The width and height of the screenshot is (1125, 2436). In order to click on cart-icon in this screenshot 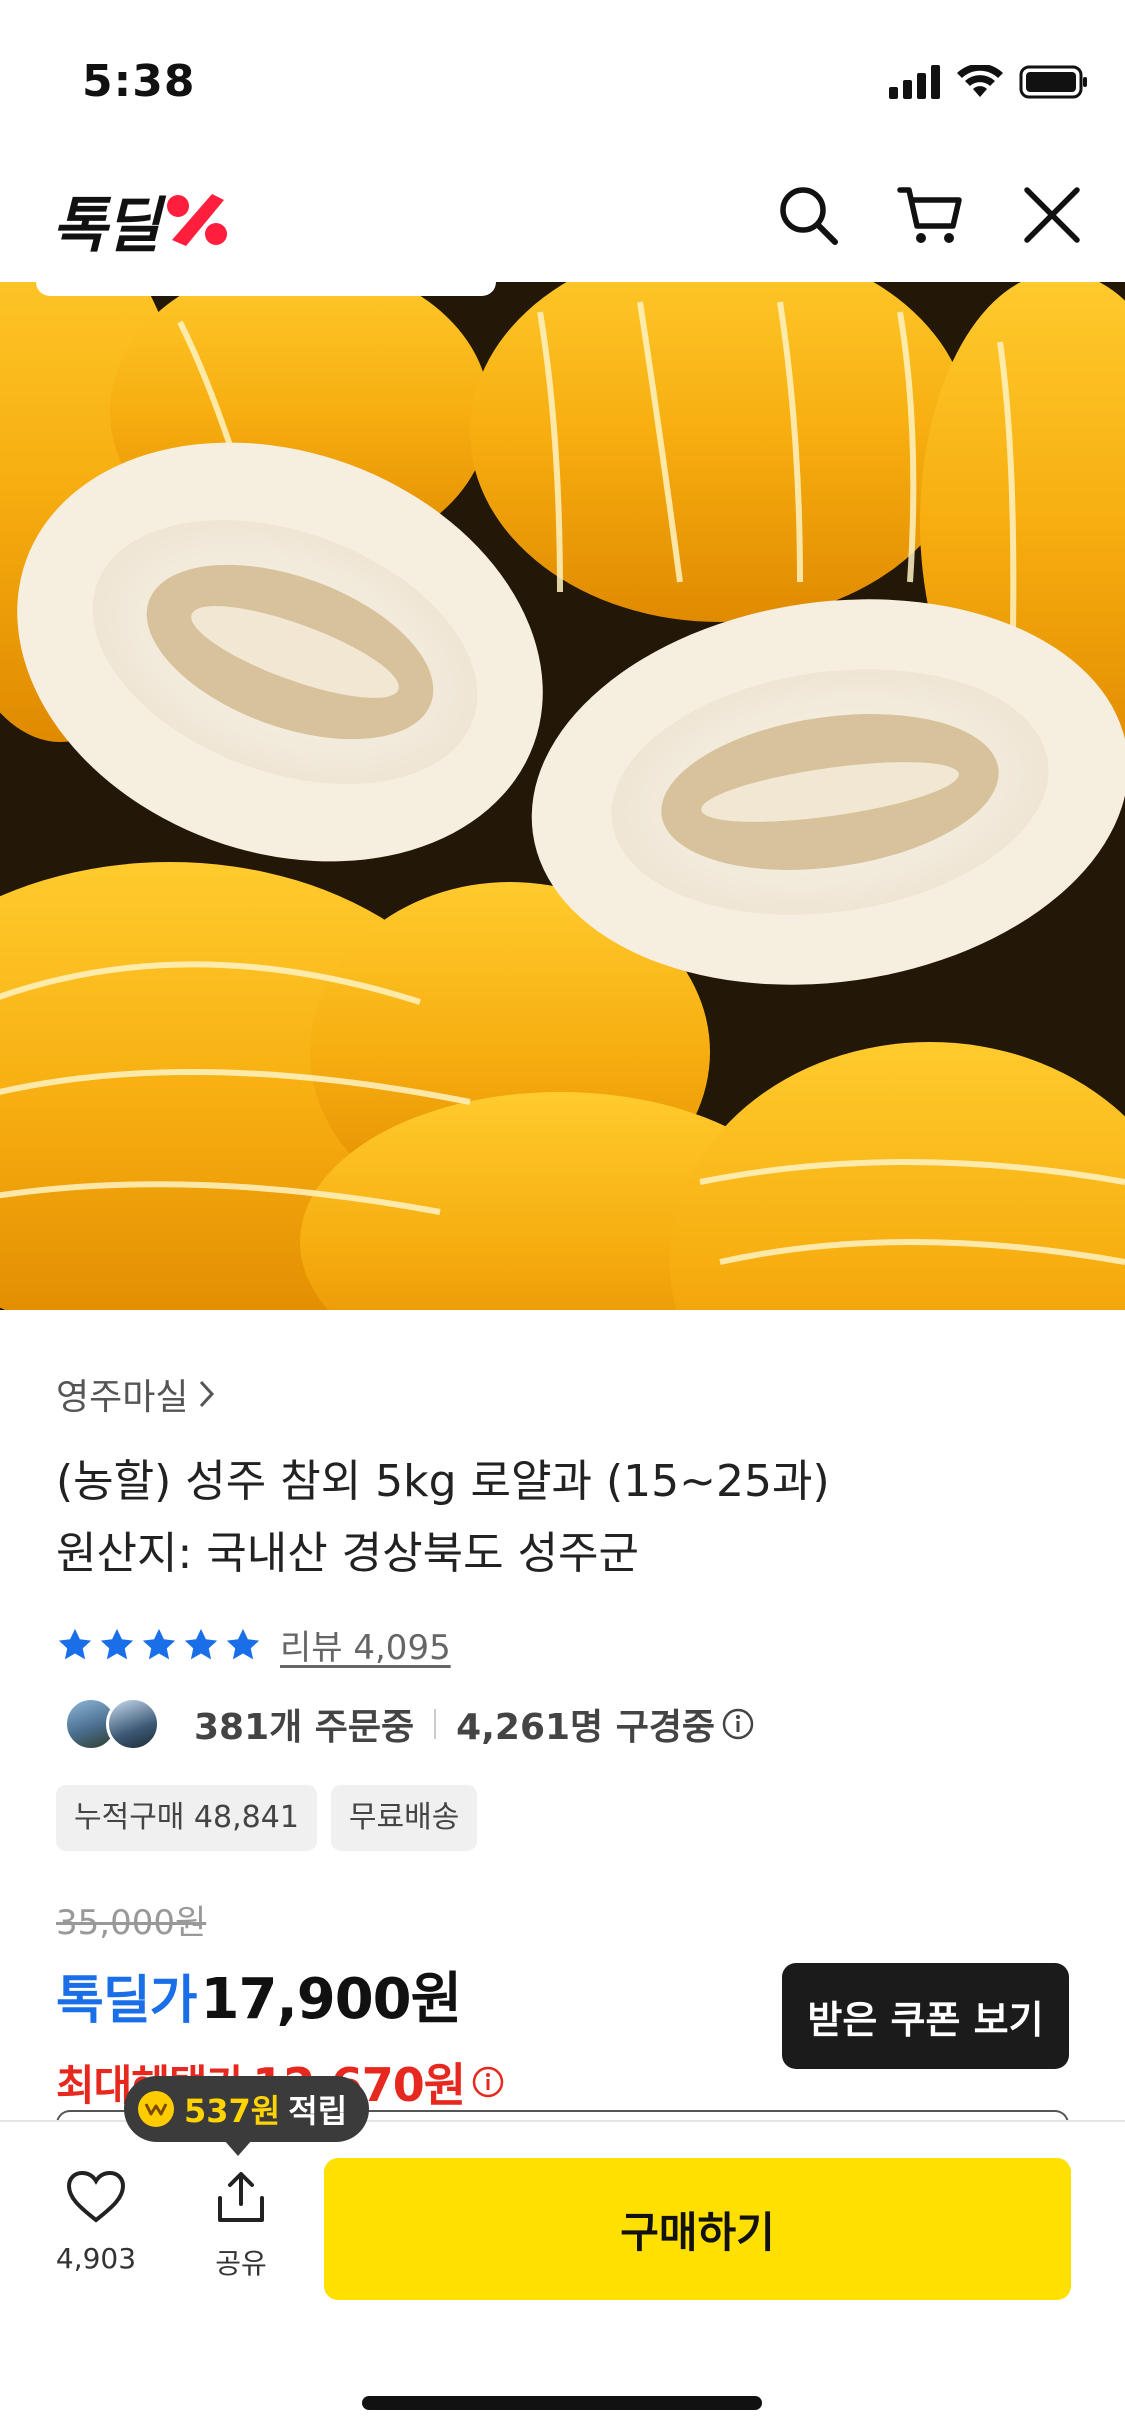, I will do `click(929, 215)`.